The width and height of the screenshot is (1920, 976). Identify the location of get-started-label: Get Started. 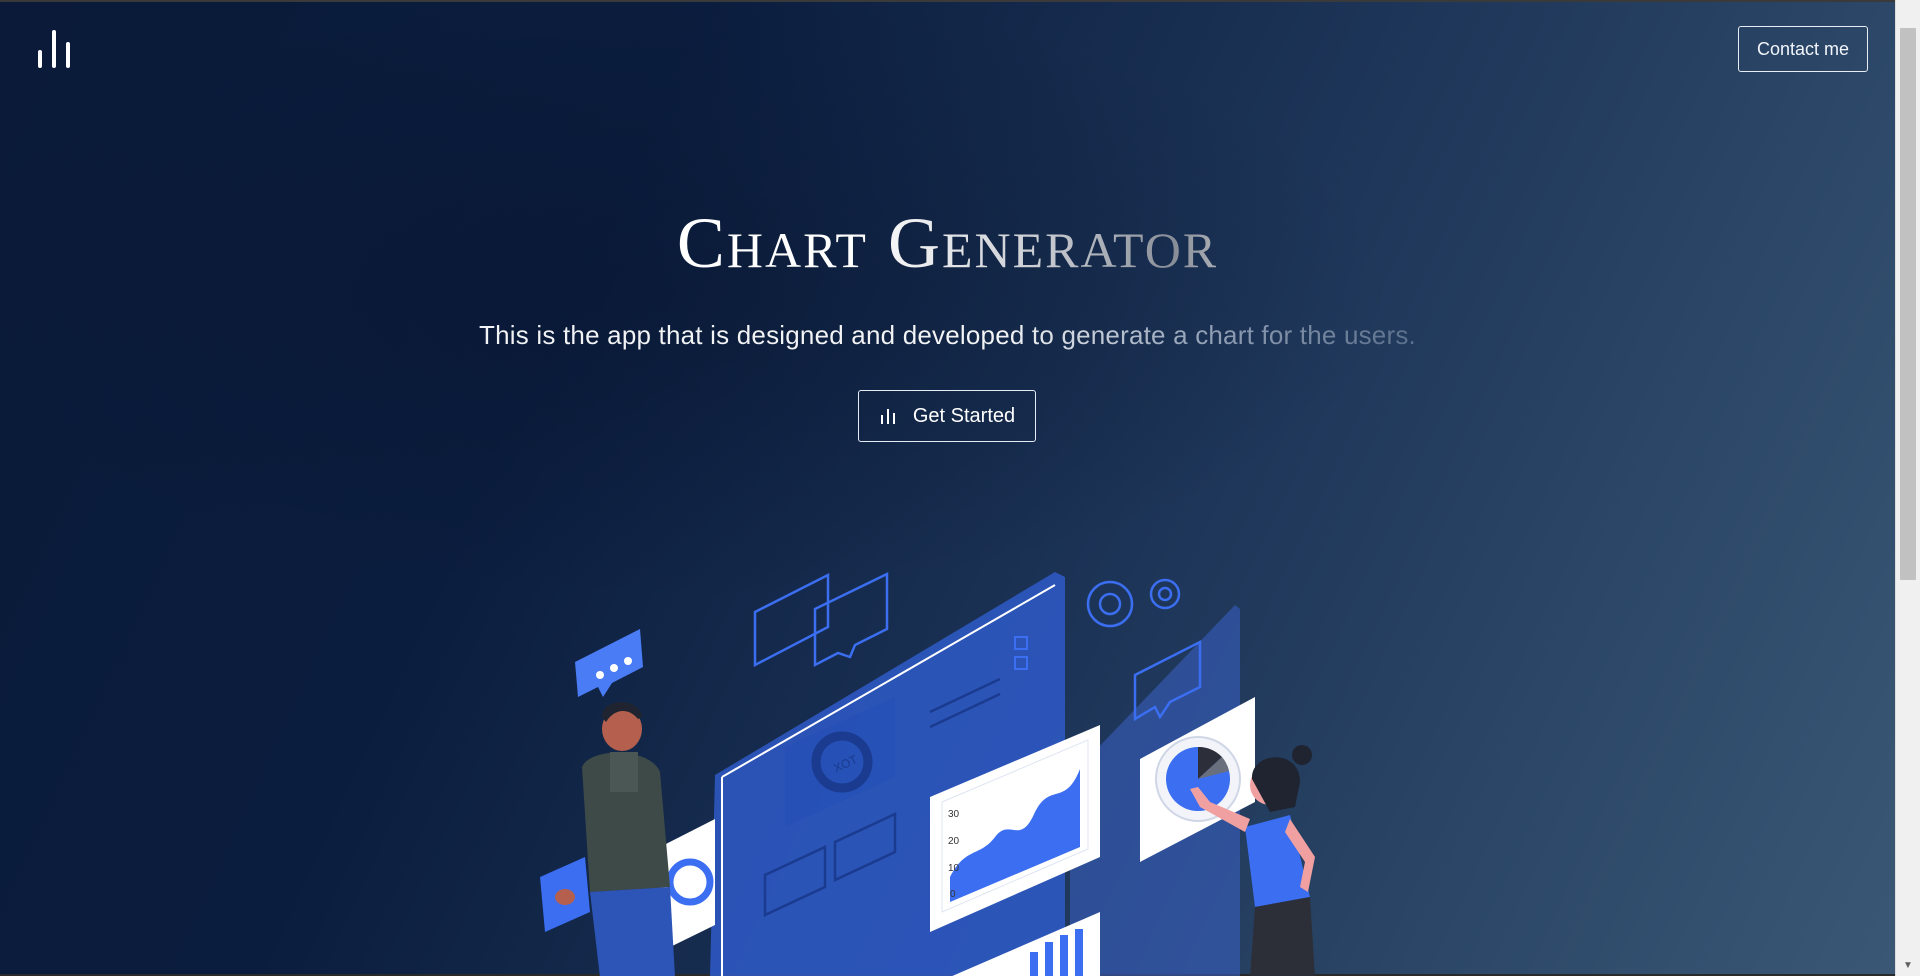
(964, 415).